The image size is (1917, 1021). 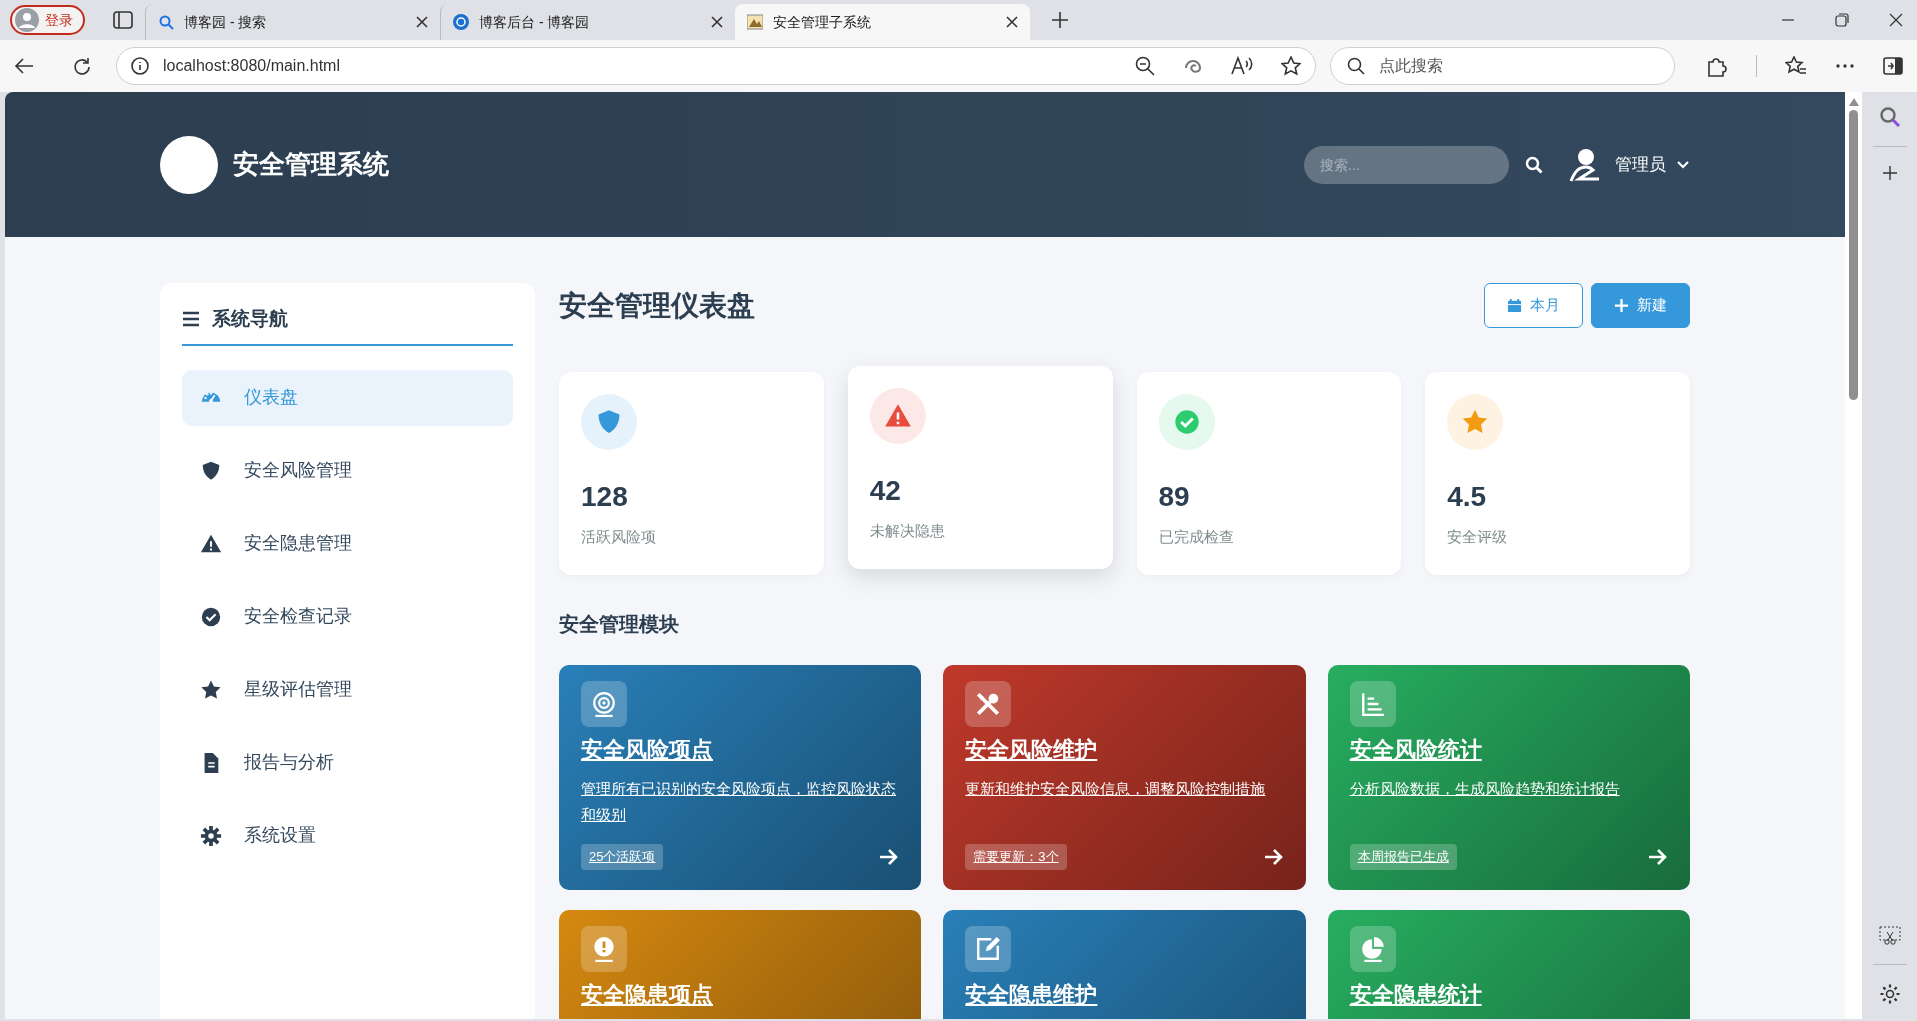 I want to click on nav-item: 安全隐患管理, so click(x=347, y=543).